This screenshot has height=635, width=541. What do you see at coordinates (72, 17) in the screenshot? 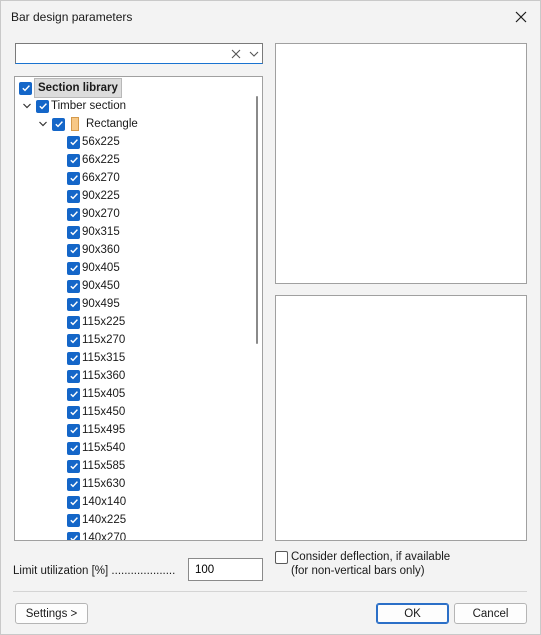
I see `window-title: Bar design parameters` at bounding box center [72, 17].